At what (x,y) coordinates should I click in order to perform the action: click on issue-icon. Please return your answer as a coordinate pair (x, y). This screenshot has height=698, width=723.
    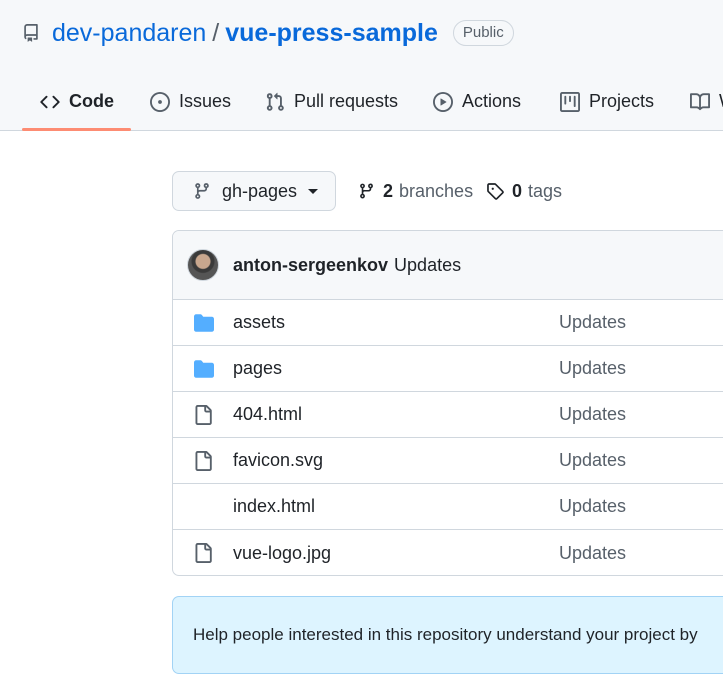
    Looking at the image, I should click on (160, 101).